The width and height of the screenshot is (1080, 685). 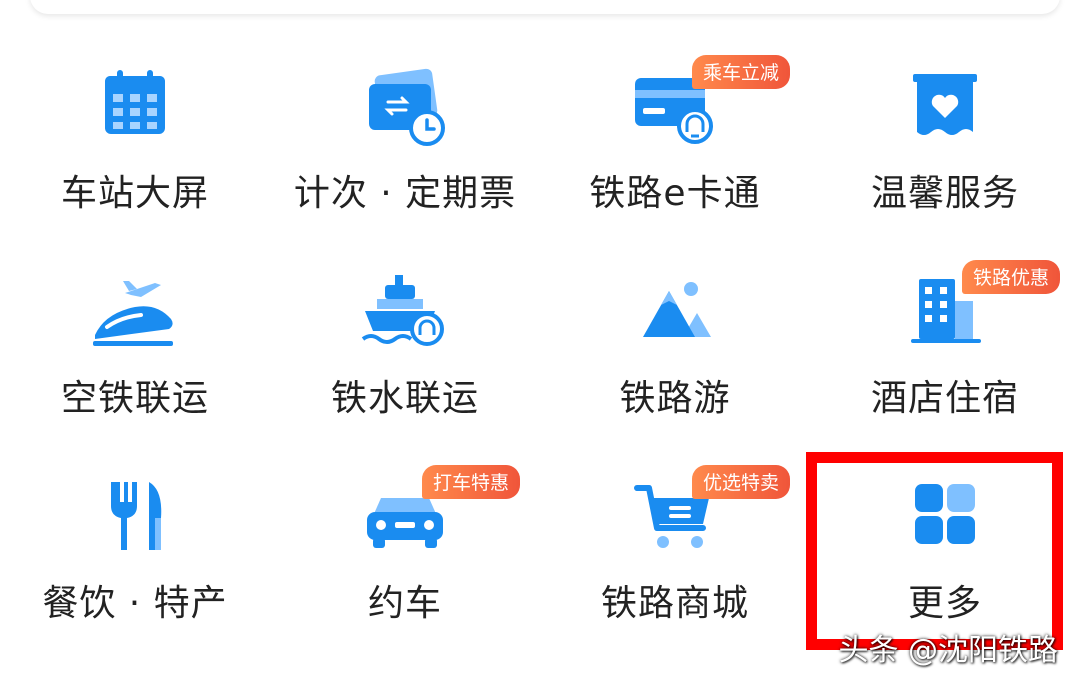 I want to click on mountain-icon, so click(x=675, y=312).